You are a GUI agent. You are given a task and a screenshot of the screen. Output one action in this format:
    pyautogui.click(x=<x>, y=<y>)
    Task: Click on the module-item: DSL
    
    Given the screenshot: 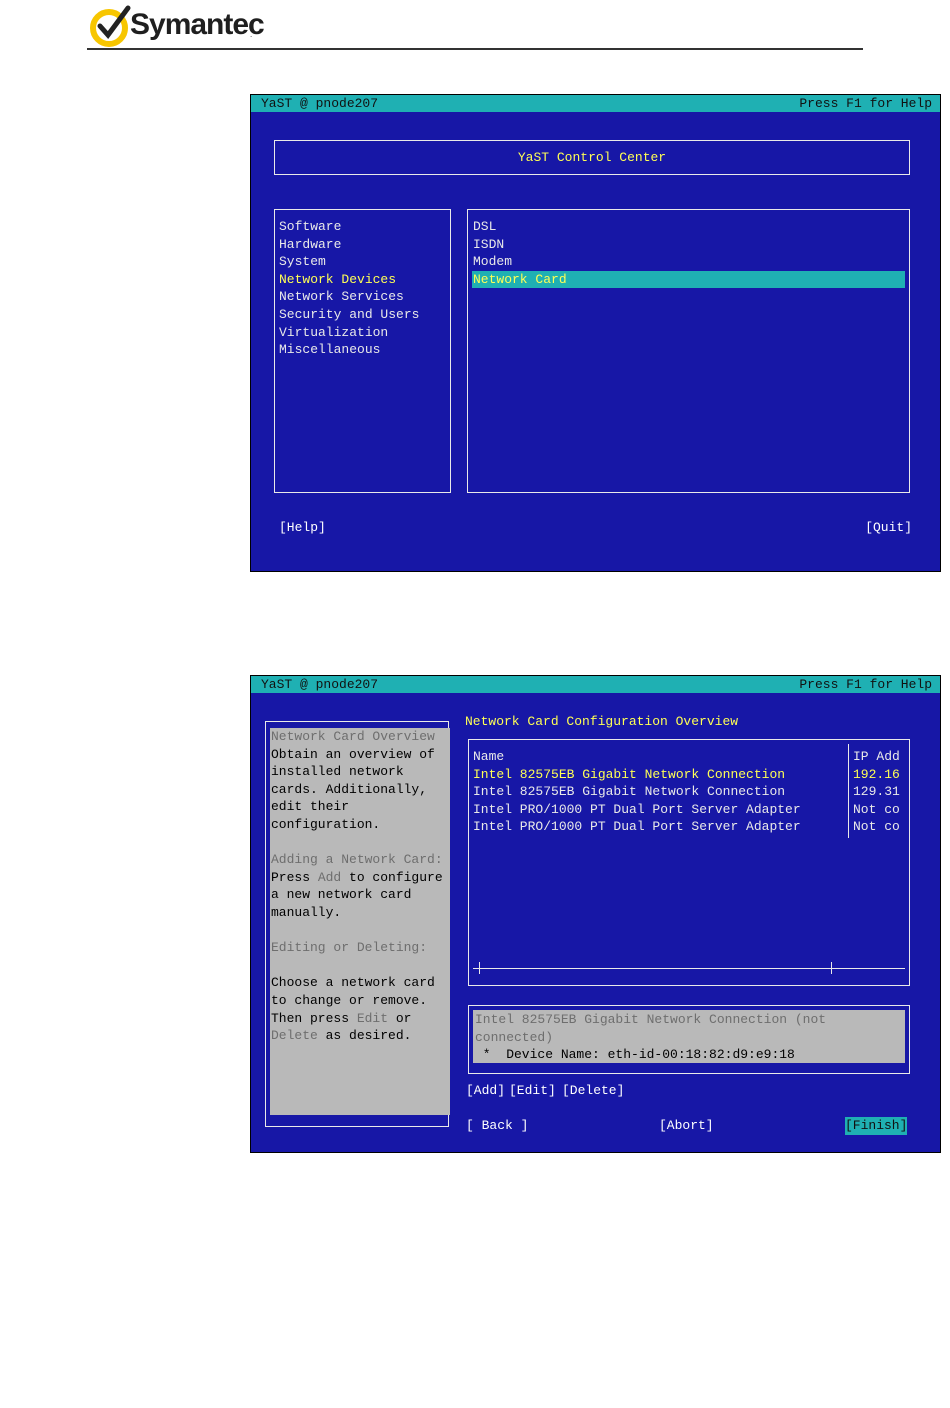 What is the action you would take?
    pyautogui.click(x=484, y=227)
    